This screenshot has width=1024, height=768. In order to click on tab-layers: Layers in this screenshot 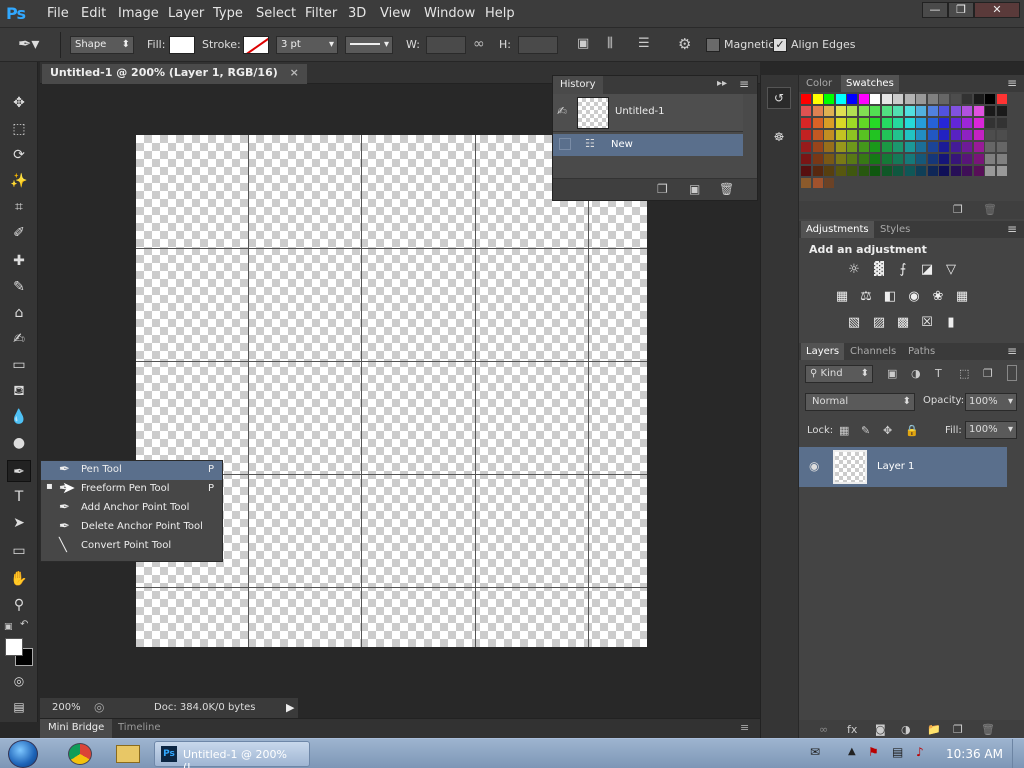, I will do `click(823, 351)`.